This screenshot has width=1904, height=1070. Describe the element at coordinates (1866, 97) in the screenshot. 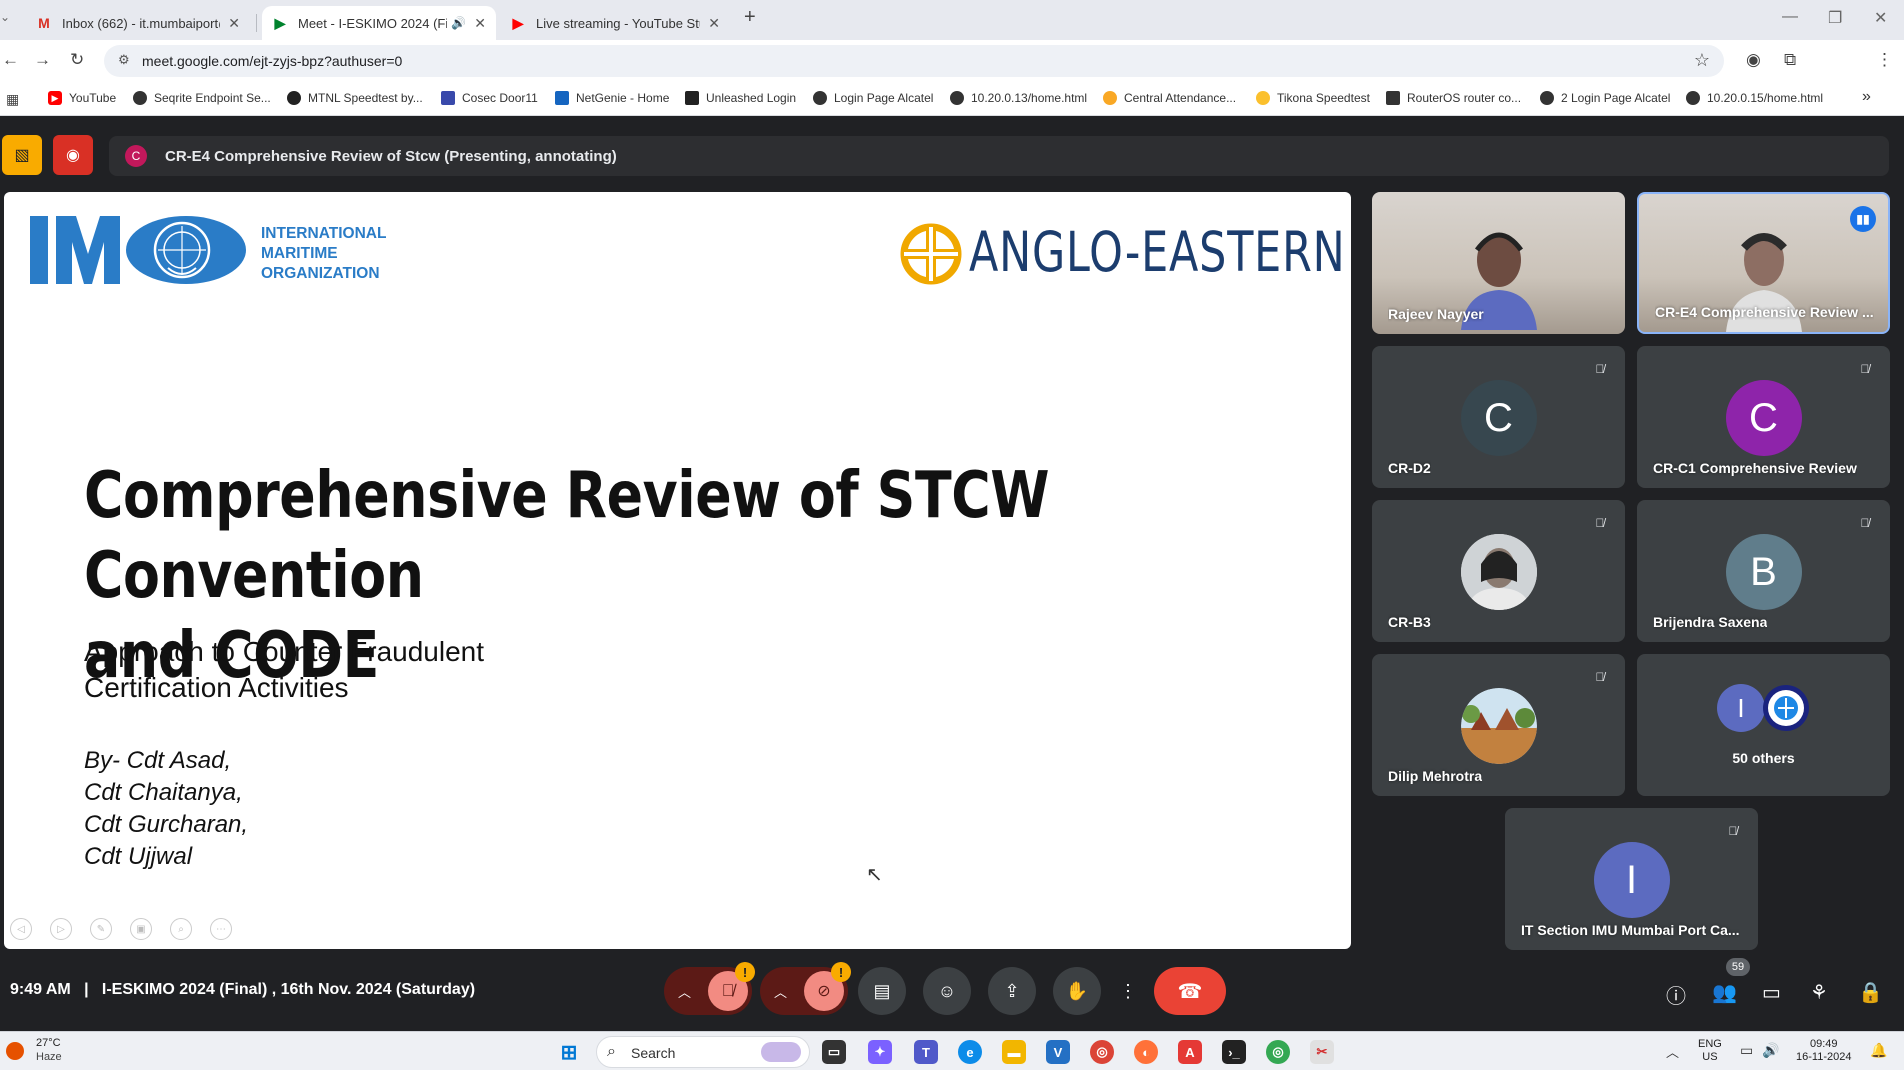

I see `more-bookmarks-icon: »` at that location.